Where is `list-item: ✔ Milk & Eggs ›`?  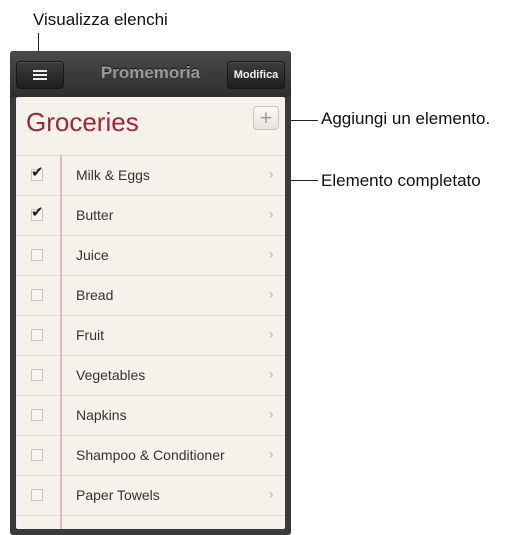 list-item: ✔ Milk & Eggs › is located at coordinates (150, 175).